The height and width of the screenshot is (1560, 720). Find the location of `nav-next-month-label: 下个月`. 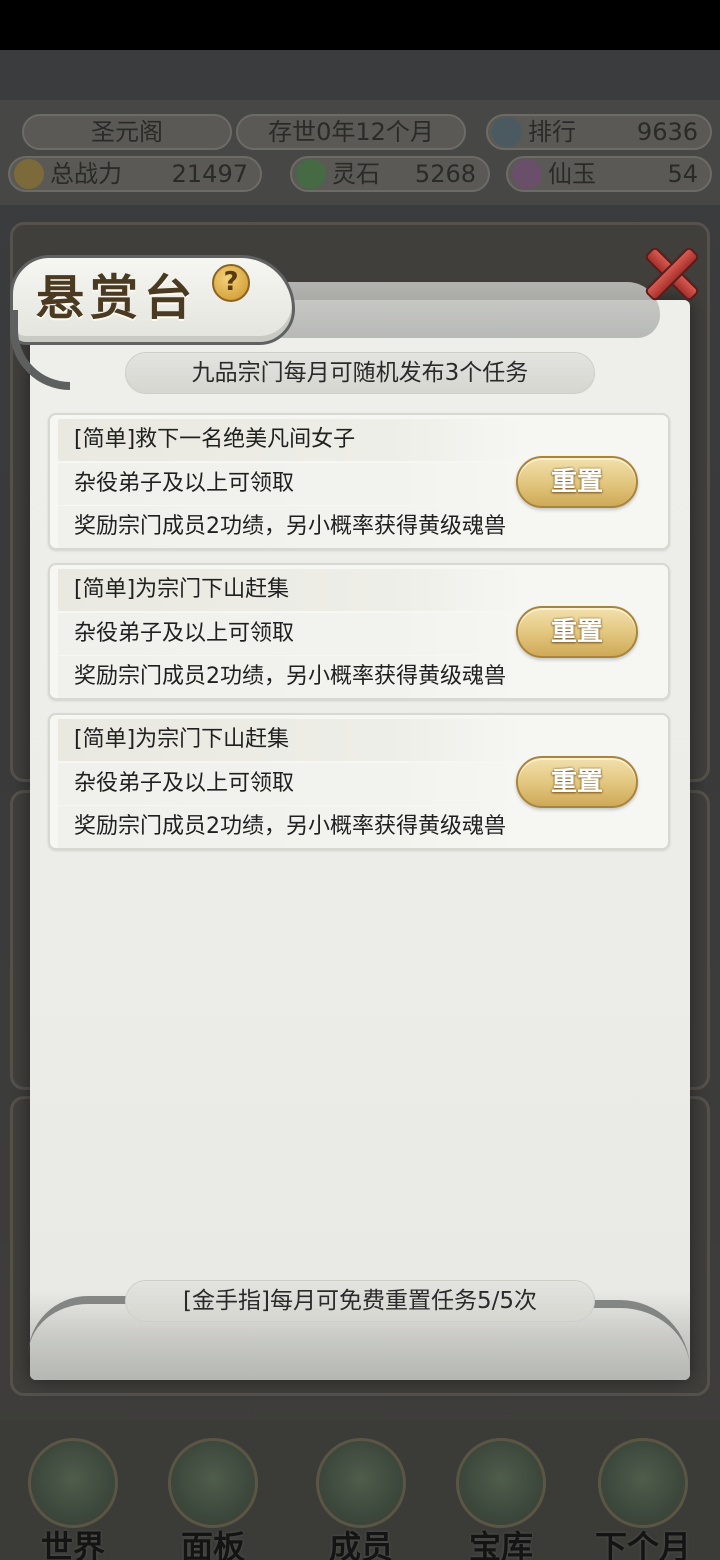

nav-next-month-label: 下个月 is located at coordinates (642, 1544).